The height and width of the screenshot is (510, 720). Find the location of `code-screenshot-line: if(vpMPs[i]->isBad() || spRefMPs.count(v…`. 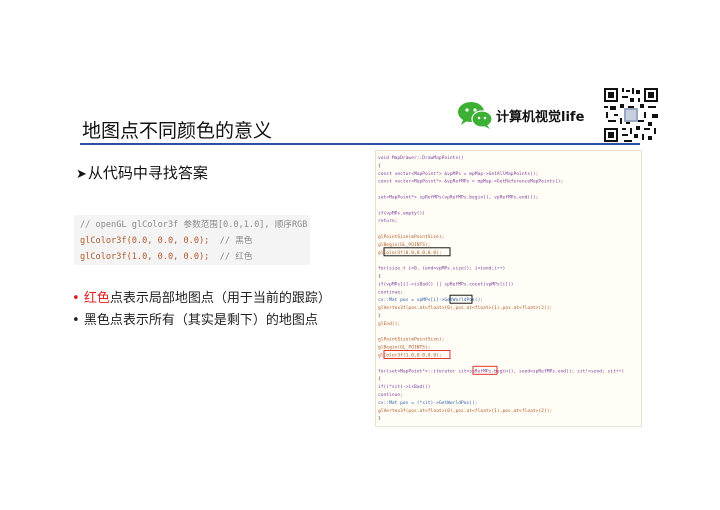

code-screenshot-line: if(vpMPs[i]->isBad() || spRefMPs.count(v… is located at coordinates (446, 284).